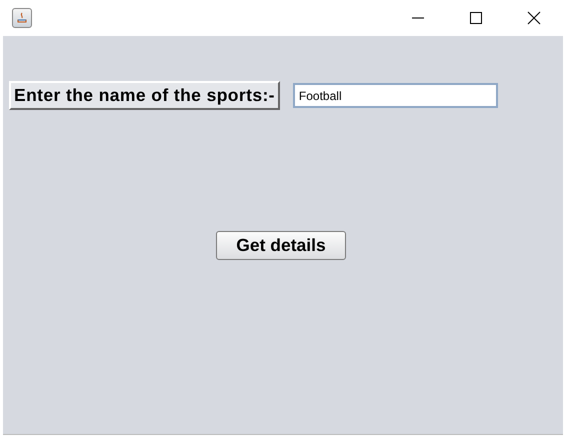 The width and height of the screenshot is (565, 437). What do you see at coordinates (22, 18) in the screenshot?
I see `app-icon` at bounding box center [22, 18].